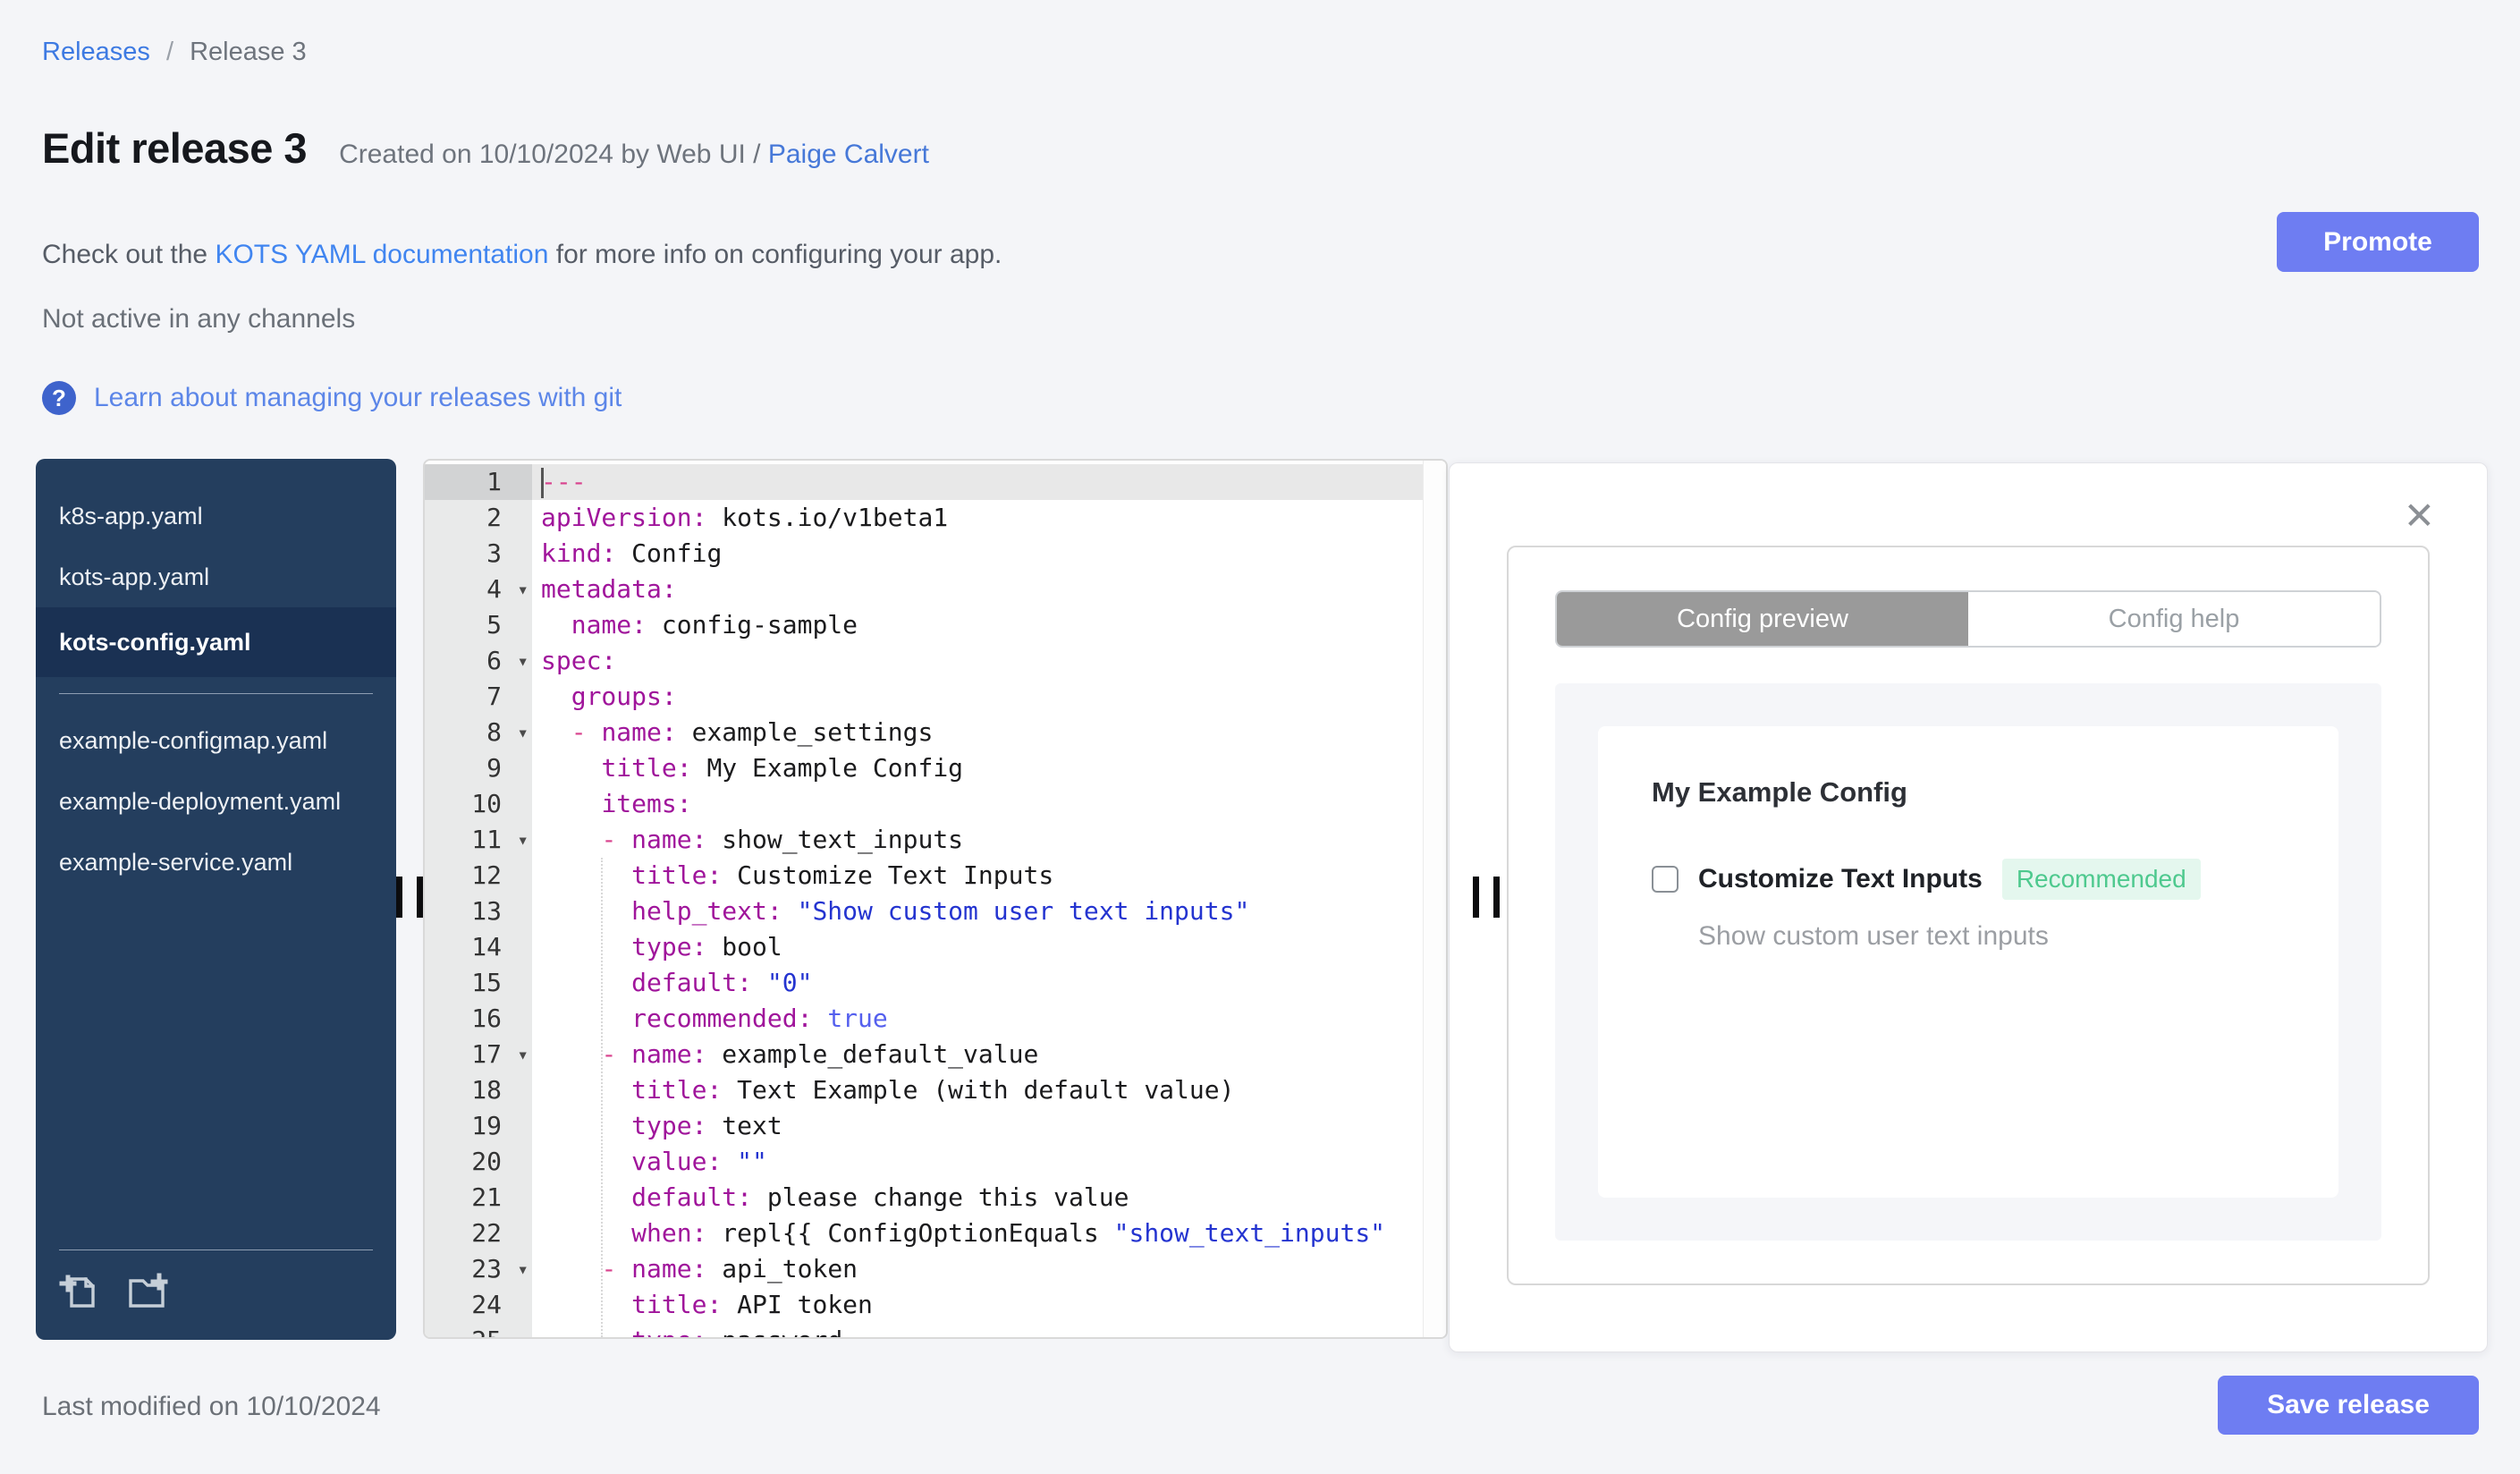 The height and width of the screenshot is (1474, 2520). I want to click on line-number: 4 ▾, so click(478, 589).